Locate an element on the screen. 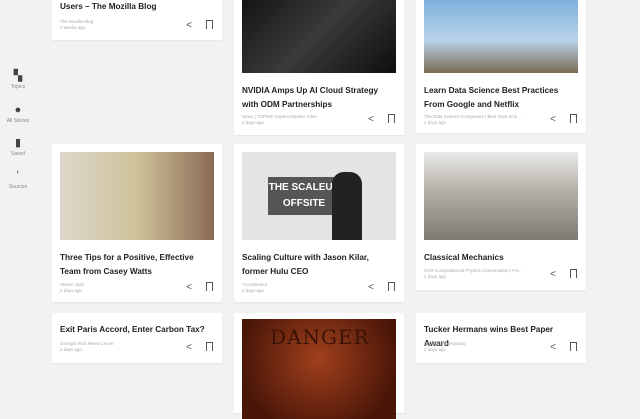 The height and width of the screenshot is (419, 640). bookmark-icon: ▮ is located at coordinates (18, 143).